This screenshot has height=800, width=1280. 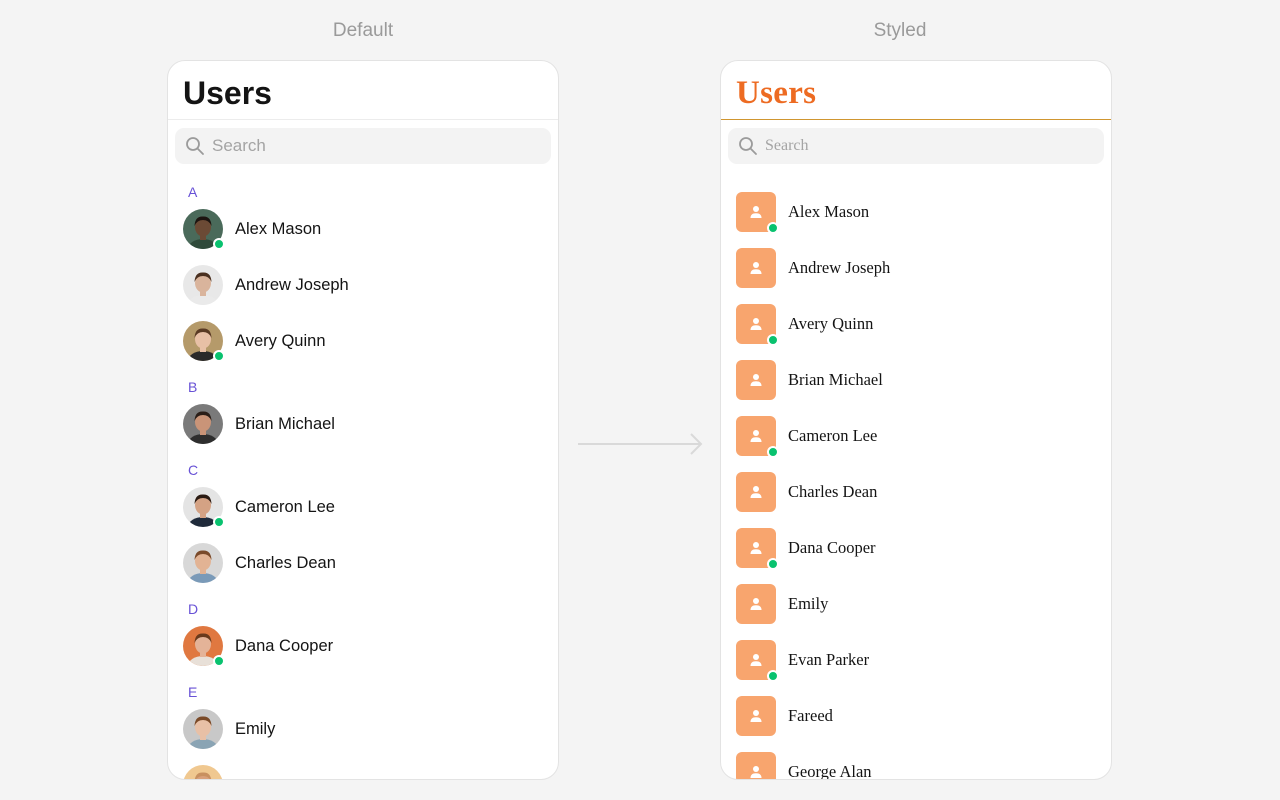 What do you see at coordinates (193, 387) in the screenshot?
I see `section-header: B` at bounding box center [193, 387].